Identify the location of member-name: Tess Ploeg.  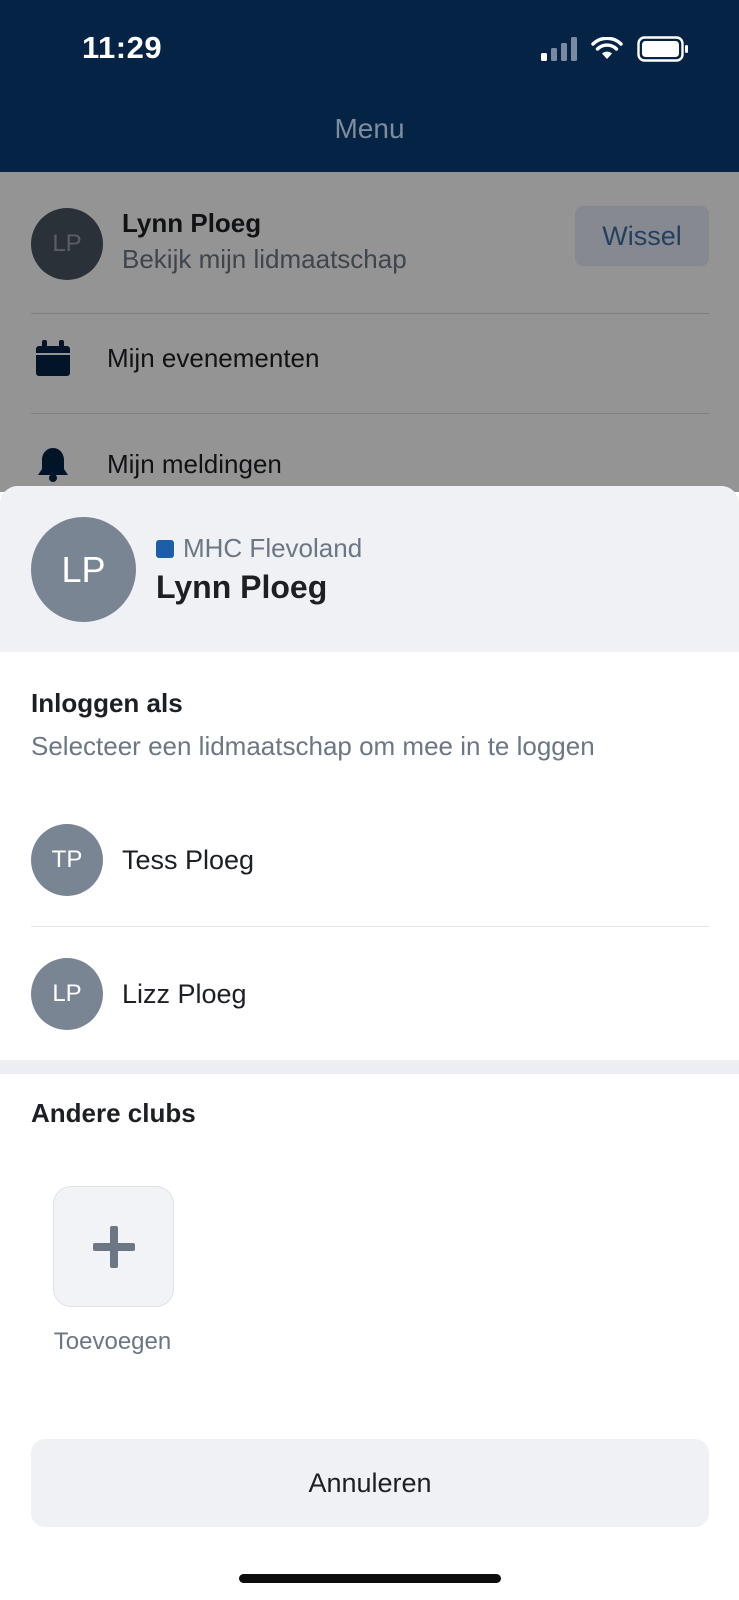
(188, 860).